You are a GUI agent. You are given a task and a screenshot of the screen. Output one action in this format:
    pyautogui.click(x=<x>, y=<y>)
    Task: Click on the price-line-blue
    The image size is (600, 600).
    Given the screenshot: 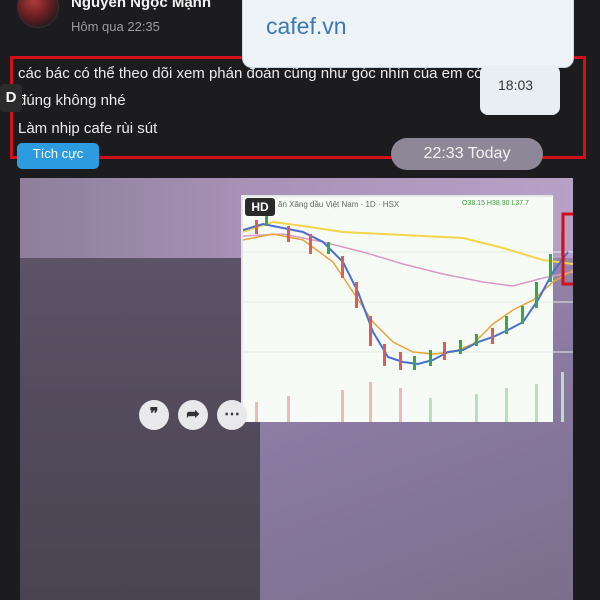 What is the action you would take?
    pyautogui.click(x=406, y=294)
    